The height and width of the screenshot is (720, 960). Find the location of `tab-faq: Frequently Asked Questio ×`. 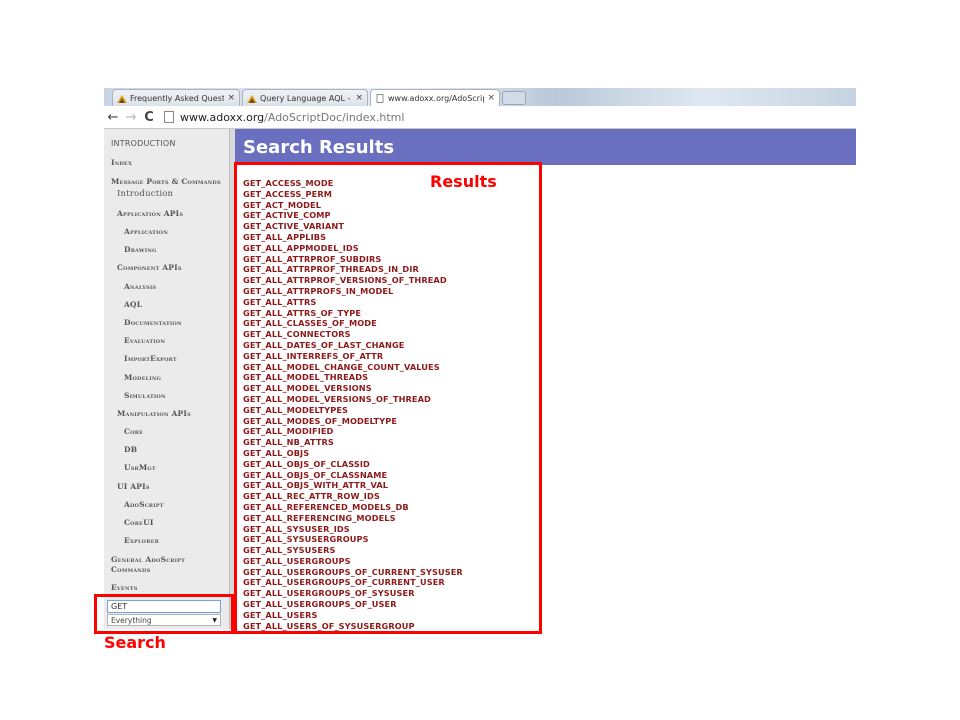

tab-faq: Frequently Asked Questio × is located at coordinates (176, 97).